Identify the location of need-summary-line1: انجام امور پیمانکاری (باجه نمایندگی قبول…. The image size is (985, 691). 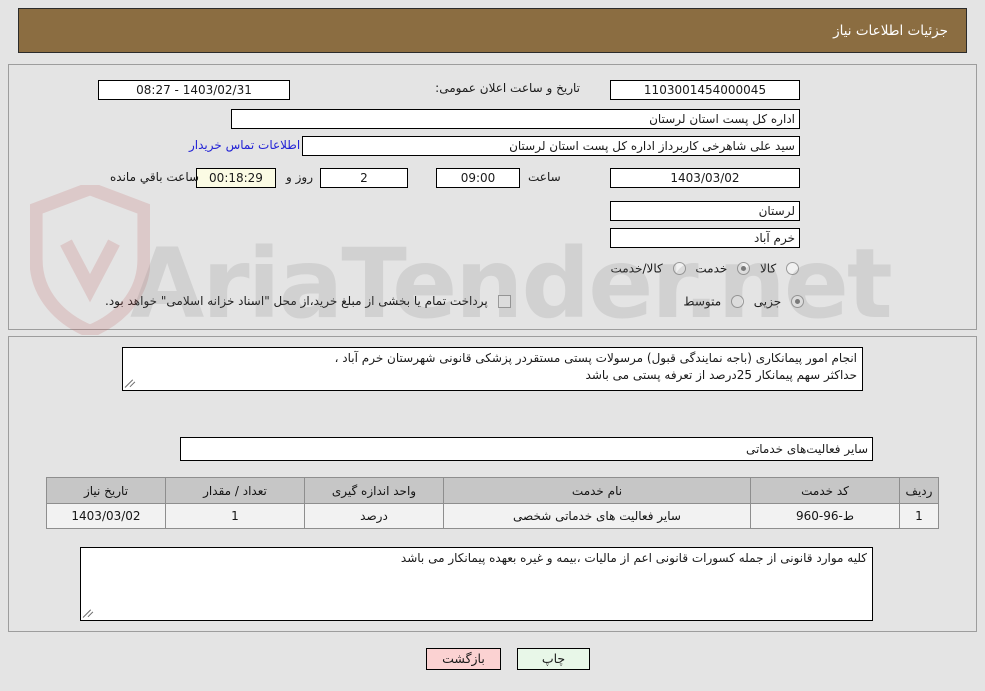
(595, 358).